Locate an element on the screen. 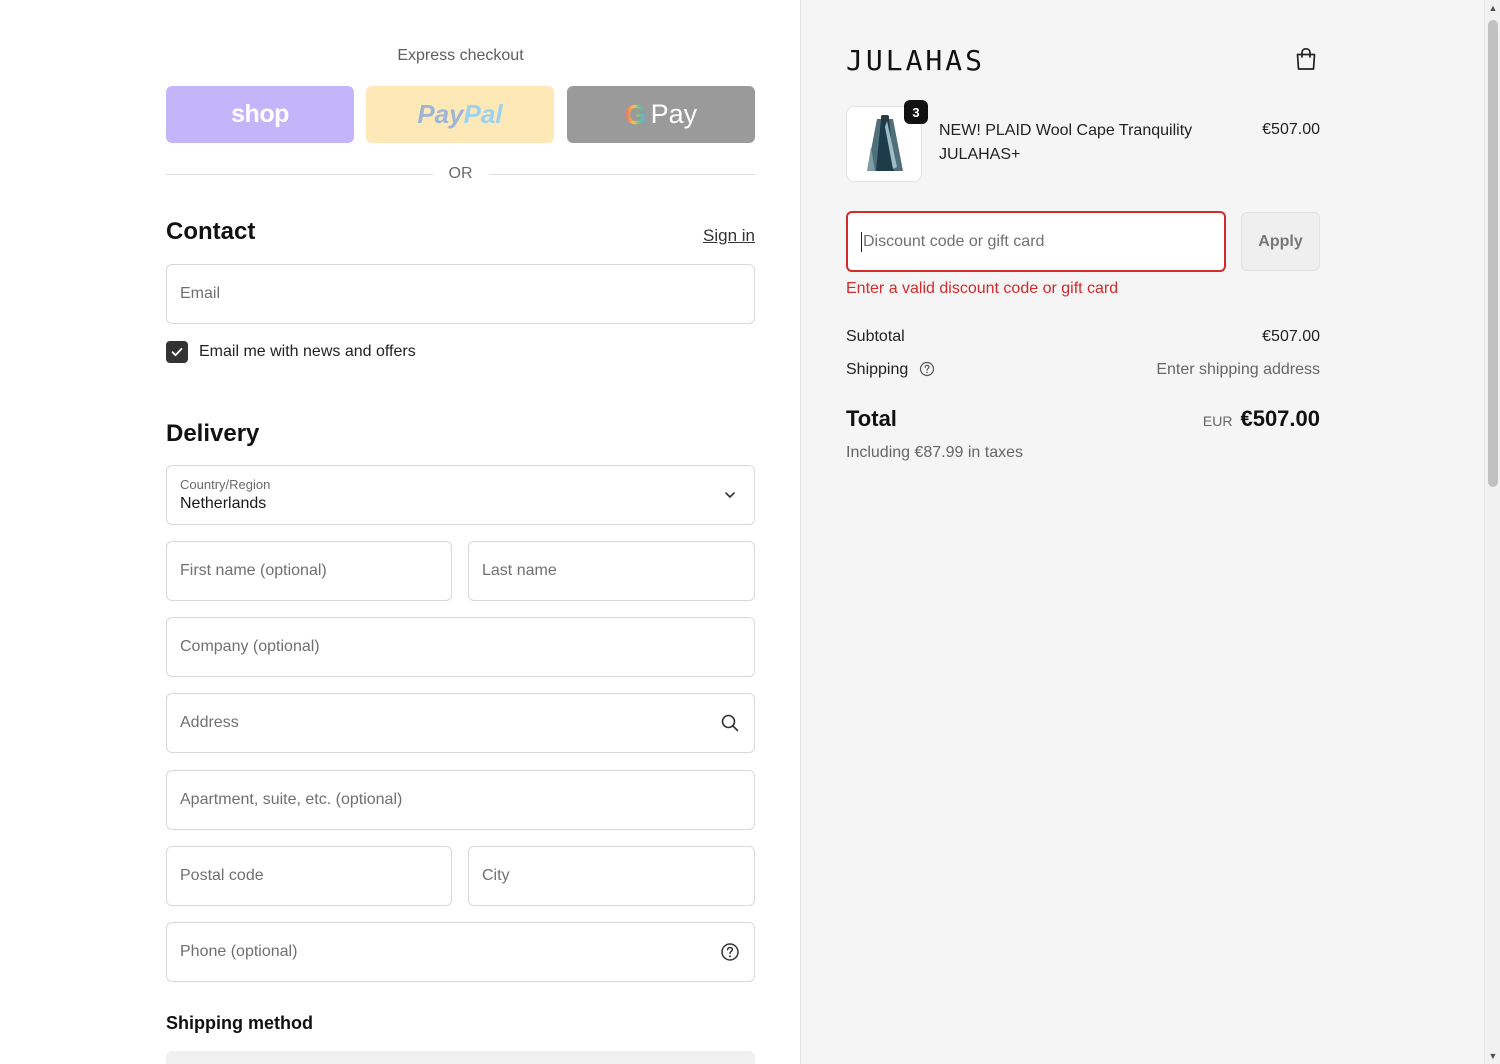 Image resolution: width=1500 pixels, height=1064 pixels. paypal-label-pal: Pal is located at coordinates (483, 114).